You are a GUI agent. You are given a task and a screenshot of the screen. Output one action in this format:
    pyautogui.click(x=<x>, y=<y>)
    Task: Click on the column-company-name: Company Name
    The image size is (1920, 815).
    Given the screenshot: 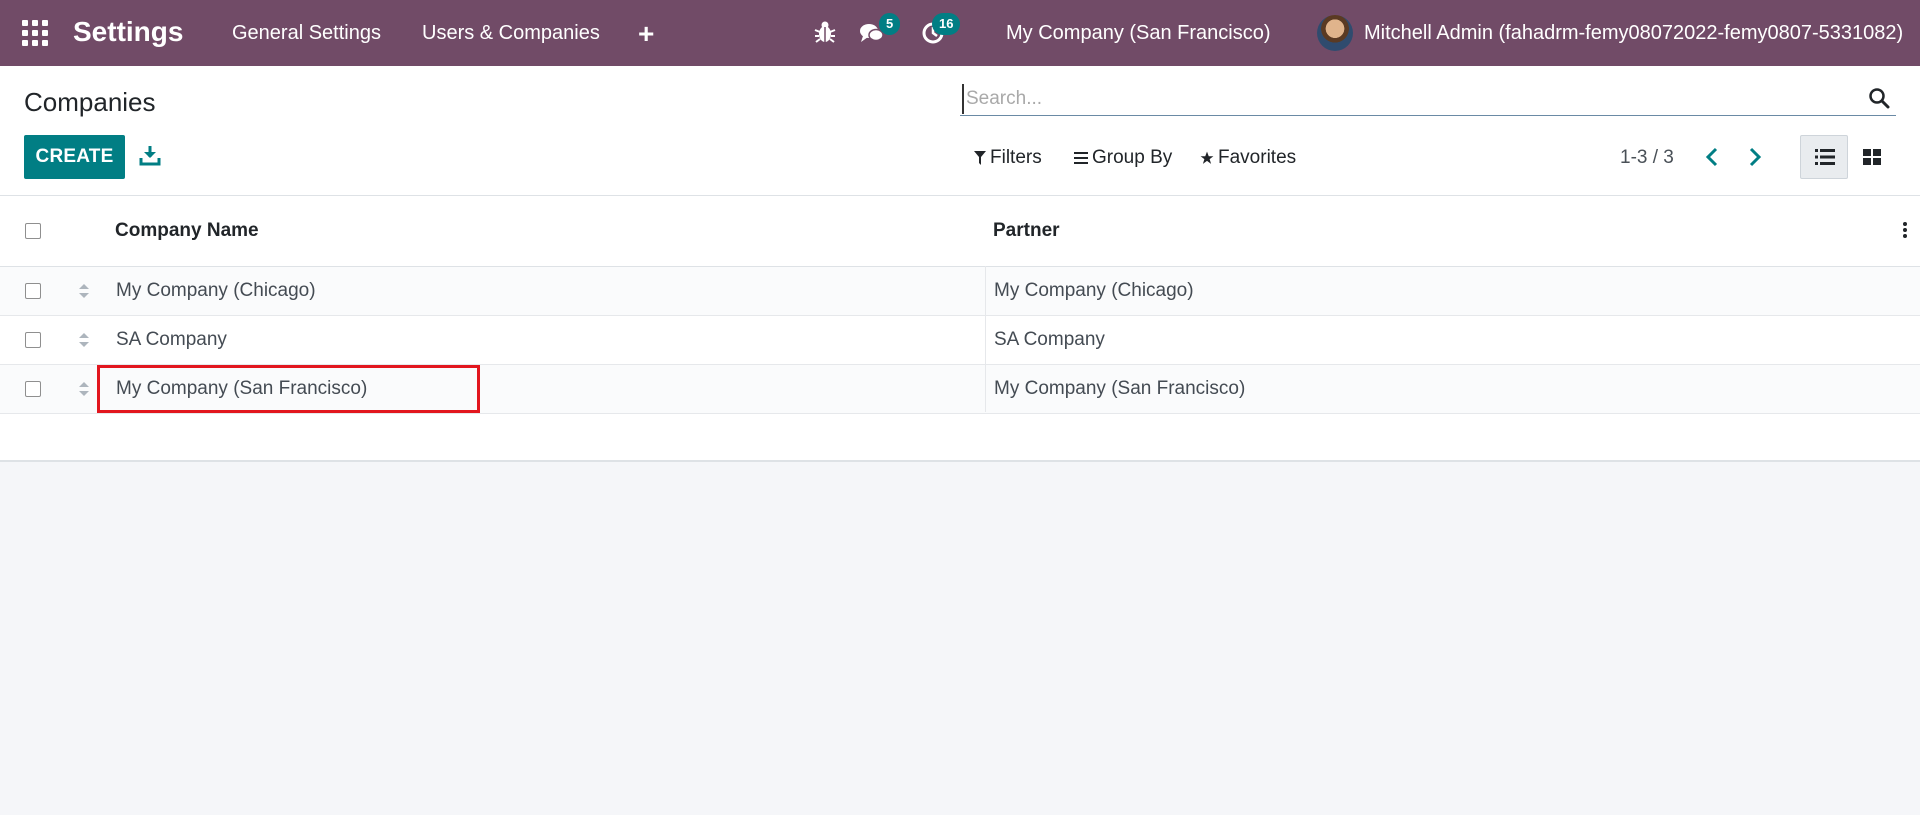 What is the action you would take?
    pyautogui.click(x=187, y=231)
    